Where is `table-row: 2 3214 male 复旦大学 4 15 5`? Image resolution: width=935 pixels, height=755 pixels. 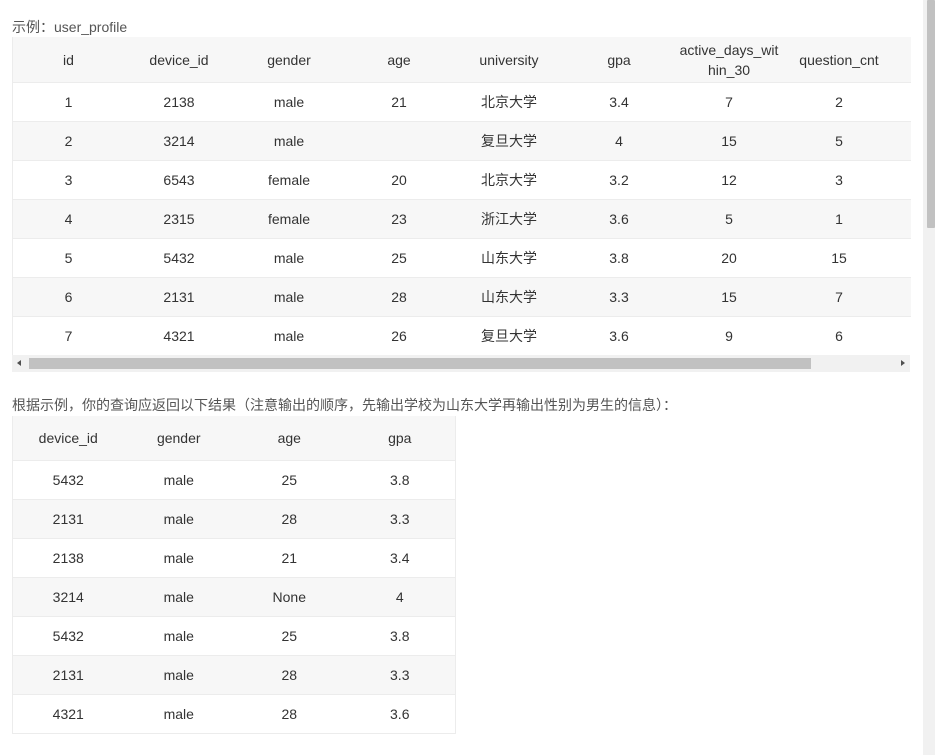 table-row: 2 3214 male 复旦大学 4 15 5 is located at coordinates (462, 141).